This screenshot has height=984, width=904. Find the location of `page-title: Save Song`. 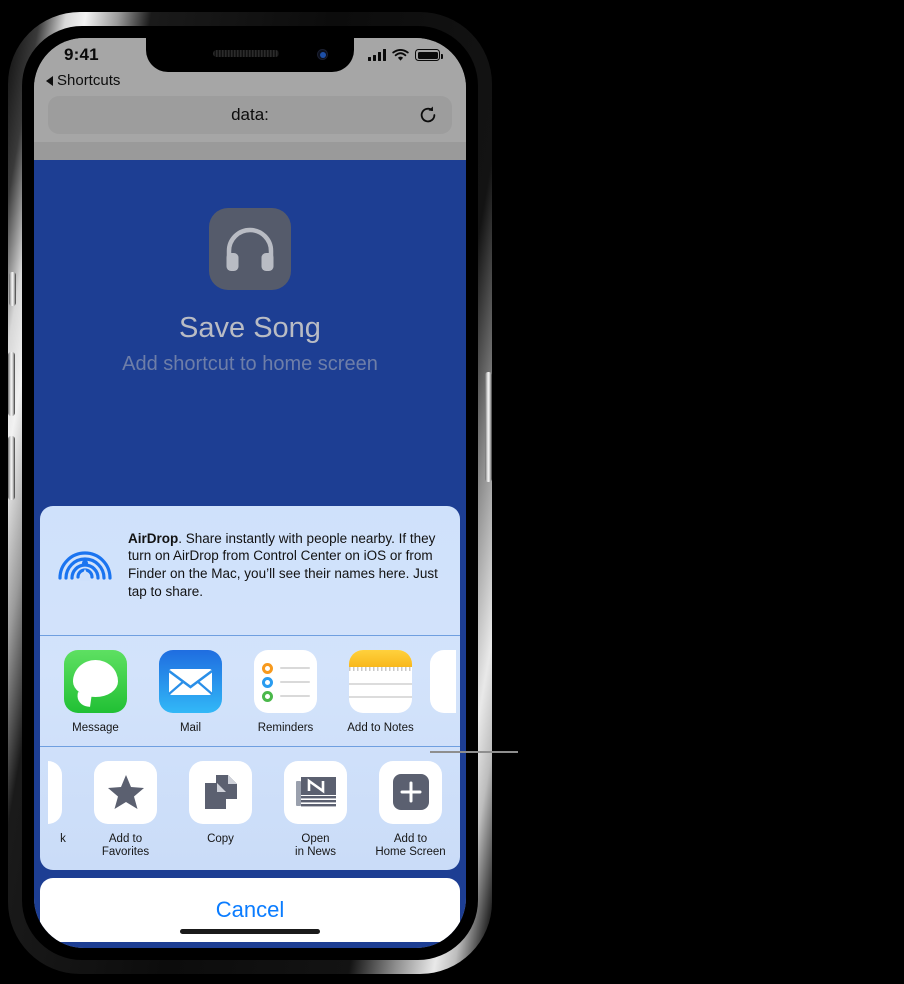

page-title: Save Song is located at coordinates (250, 328).